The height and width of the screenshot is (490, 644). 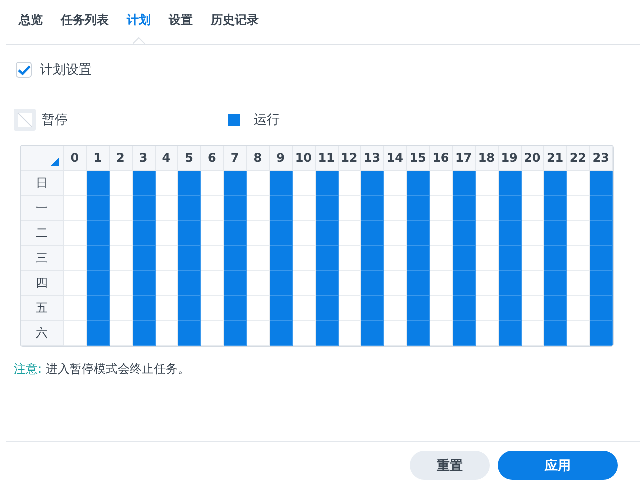 What do you see at coordinates (327, 158) in the screenshot?
I see `hour-header: 11` at bounding box center [327, 158].